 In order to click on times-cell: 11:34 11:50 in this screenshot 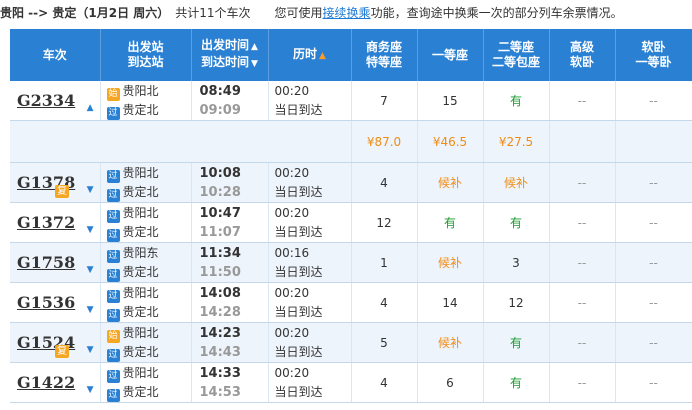, I will do `click(230, 262)`.